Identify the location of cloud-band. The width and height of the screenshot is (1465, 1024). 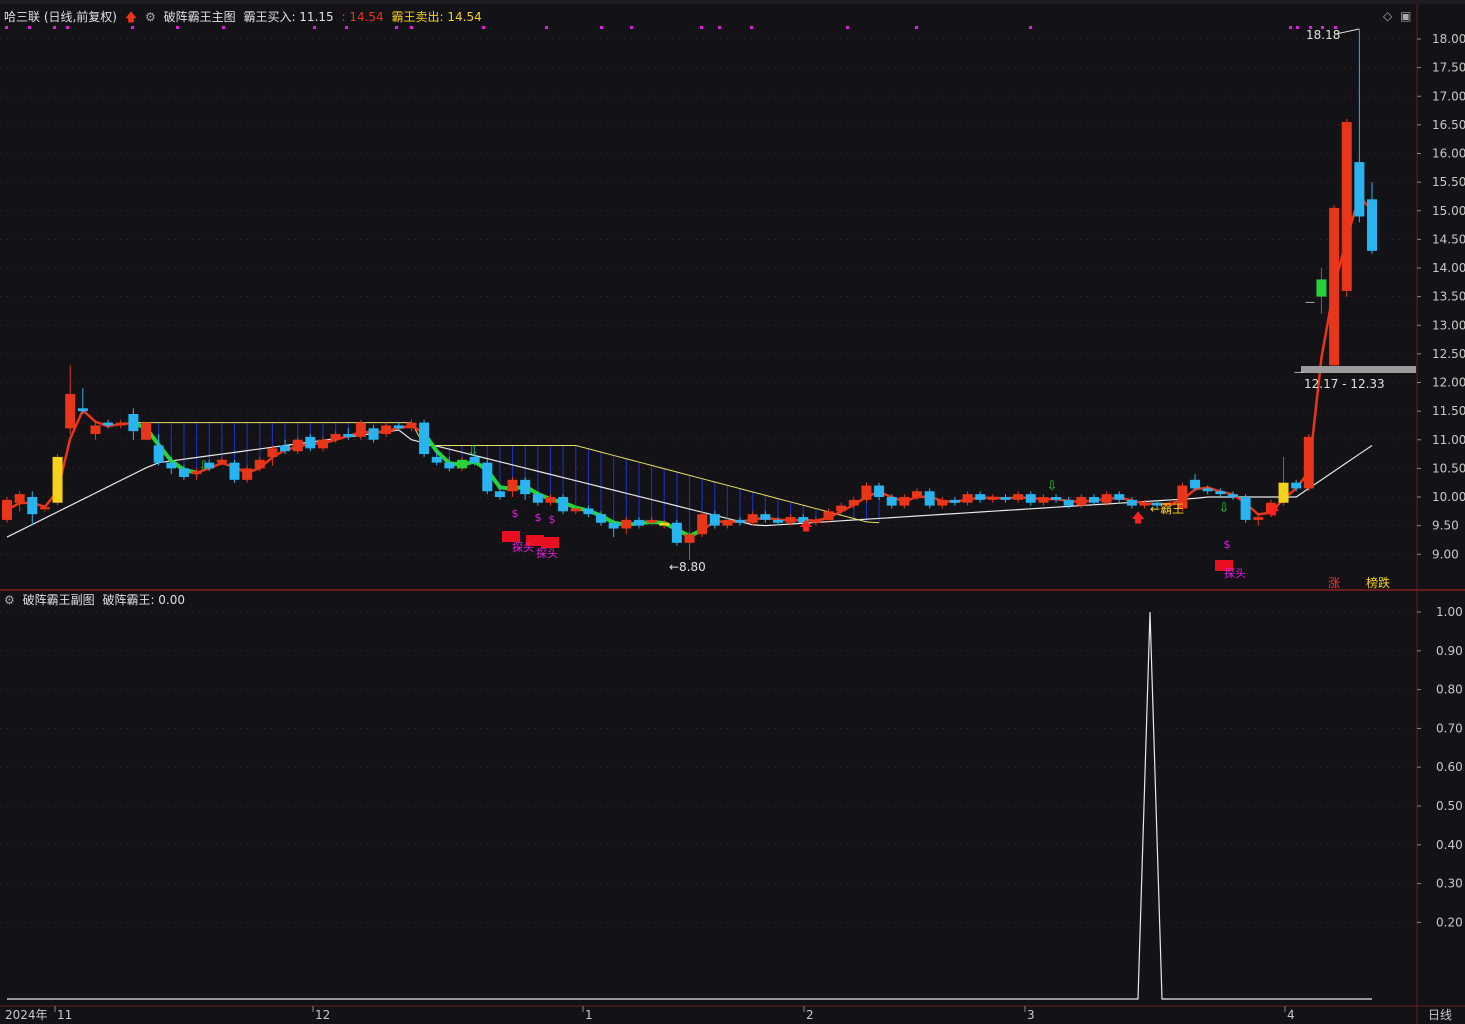
(512, 480).